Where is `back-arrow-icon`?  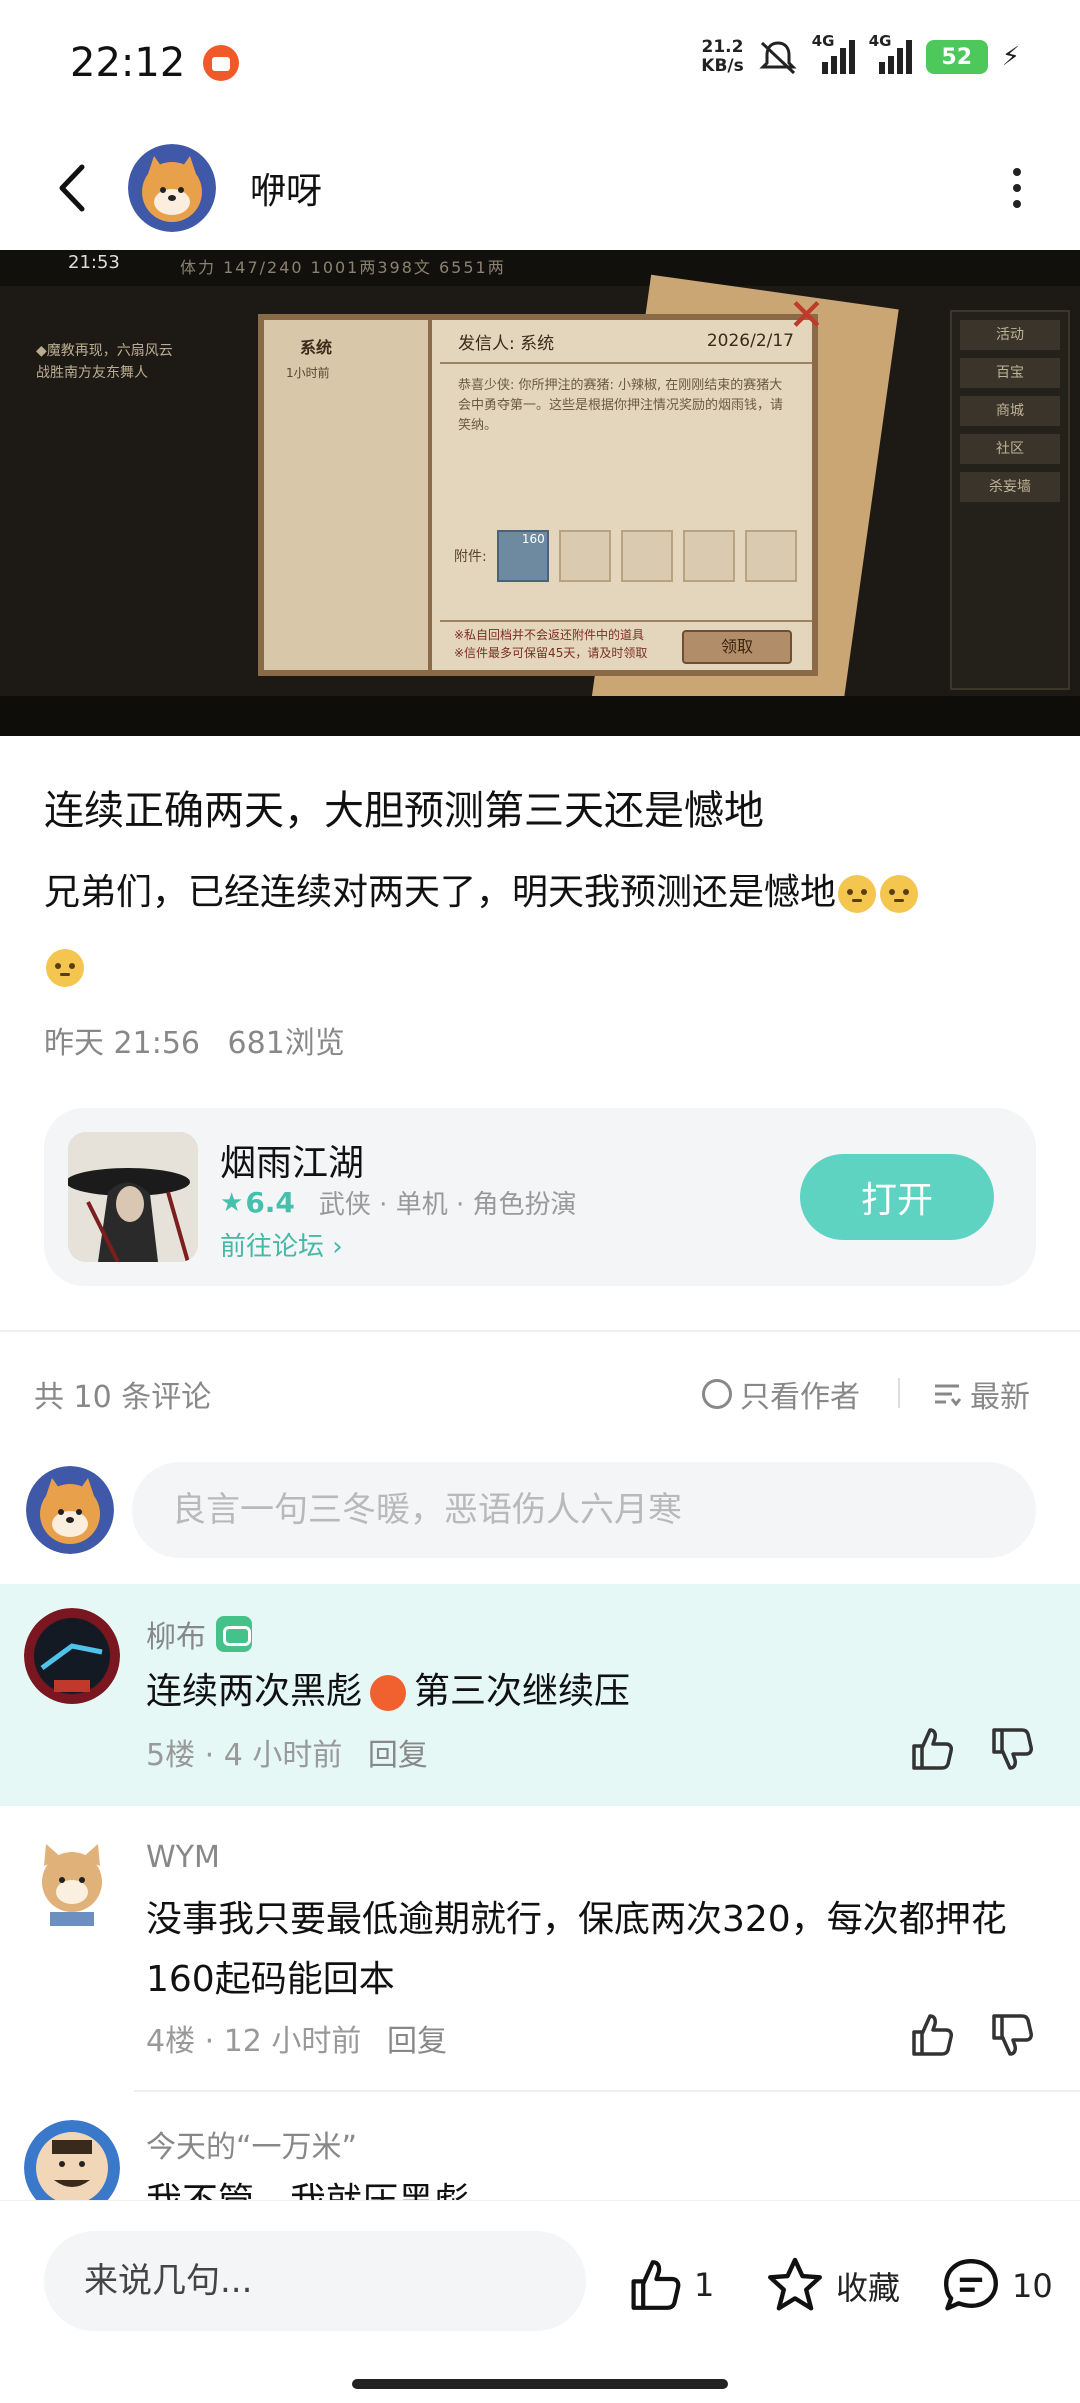
back-arrow-icon is located at coordinates (72, 187).